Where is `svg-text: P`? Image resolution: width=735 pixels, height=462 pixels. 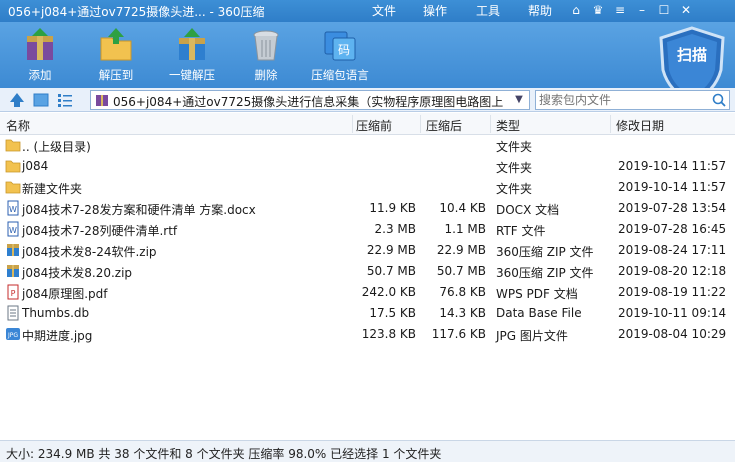
svg-text: P is located at coordinates (13, 293).